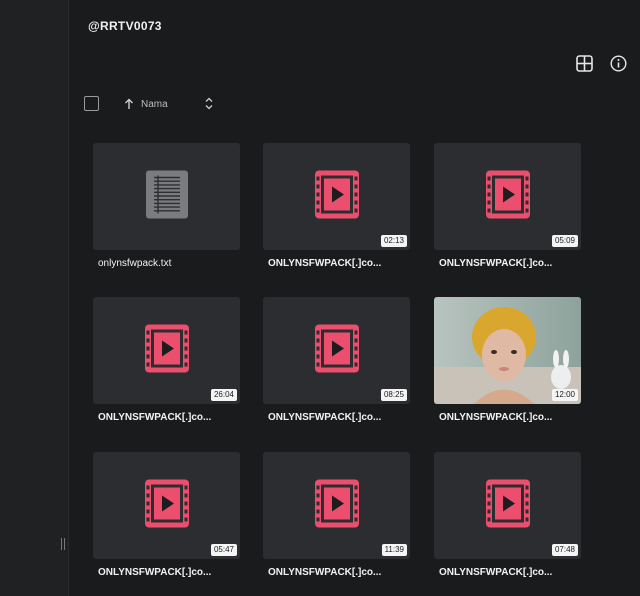  I want to click on duration-badge: 02:13, so click(393, 241).